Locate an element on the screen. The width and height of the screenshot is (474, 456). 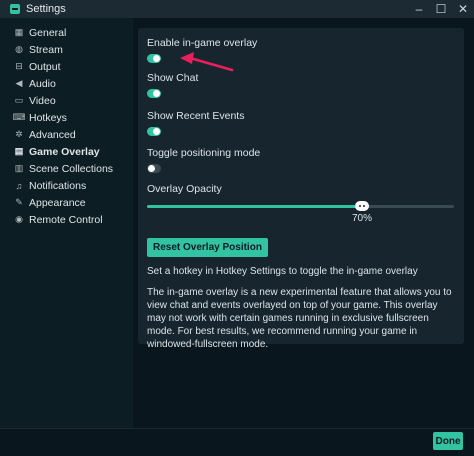
brush-icon: ✎ is located at coordinates (19, 202).